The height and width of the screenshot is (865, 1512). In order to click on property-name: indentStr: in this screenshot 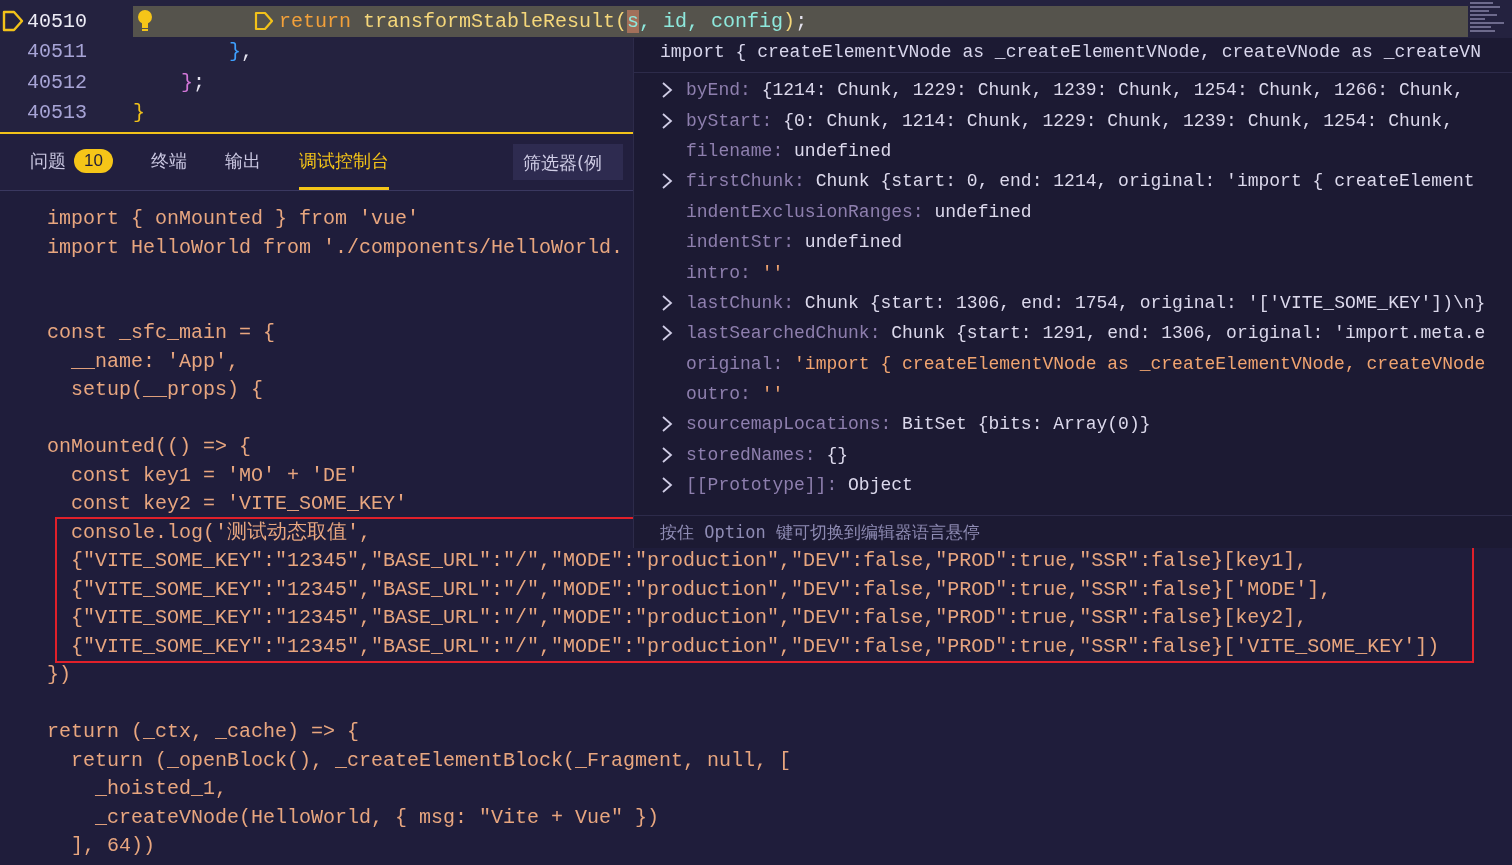, I will do `click(740, 242)`.